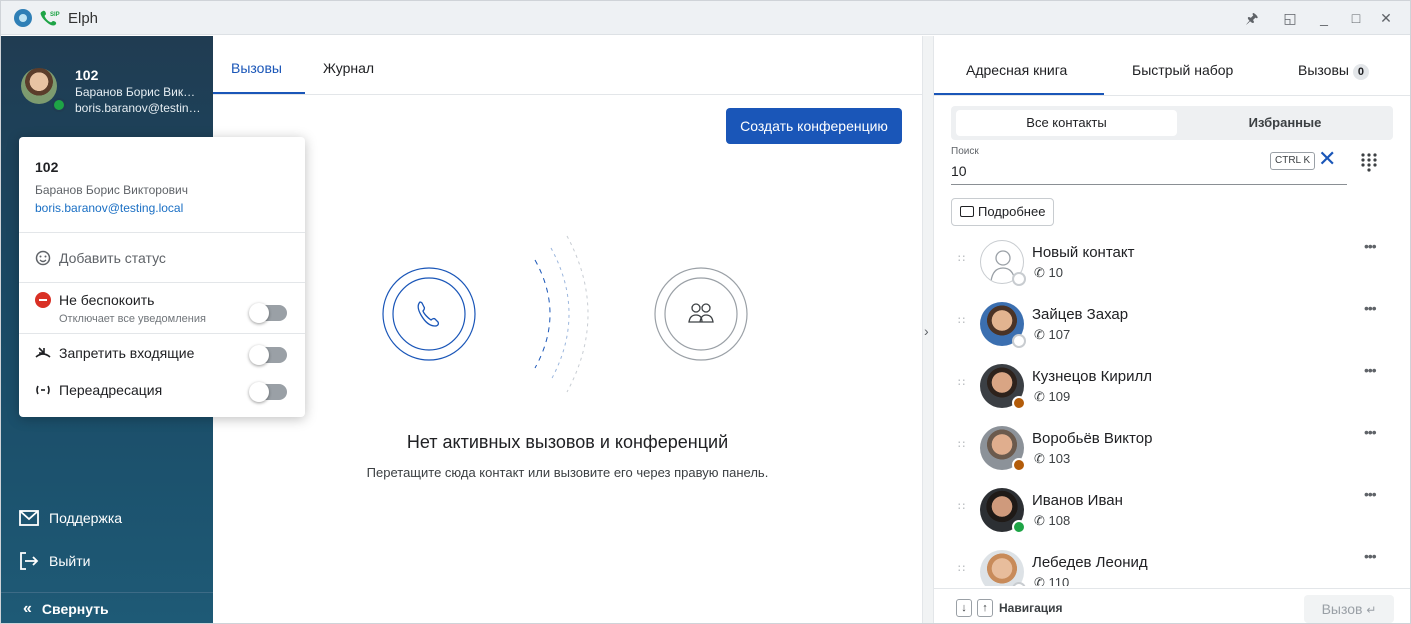  I want to click on contact-card-icon, so click(967, 211).